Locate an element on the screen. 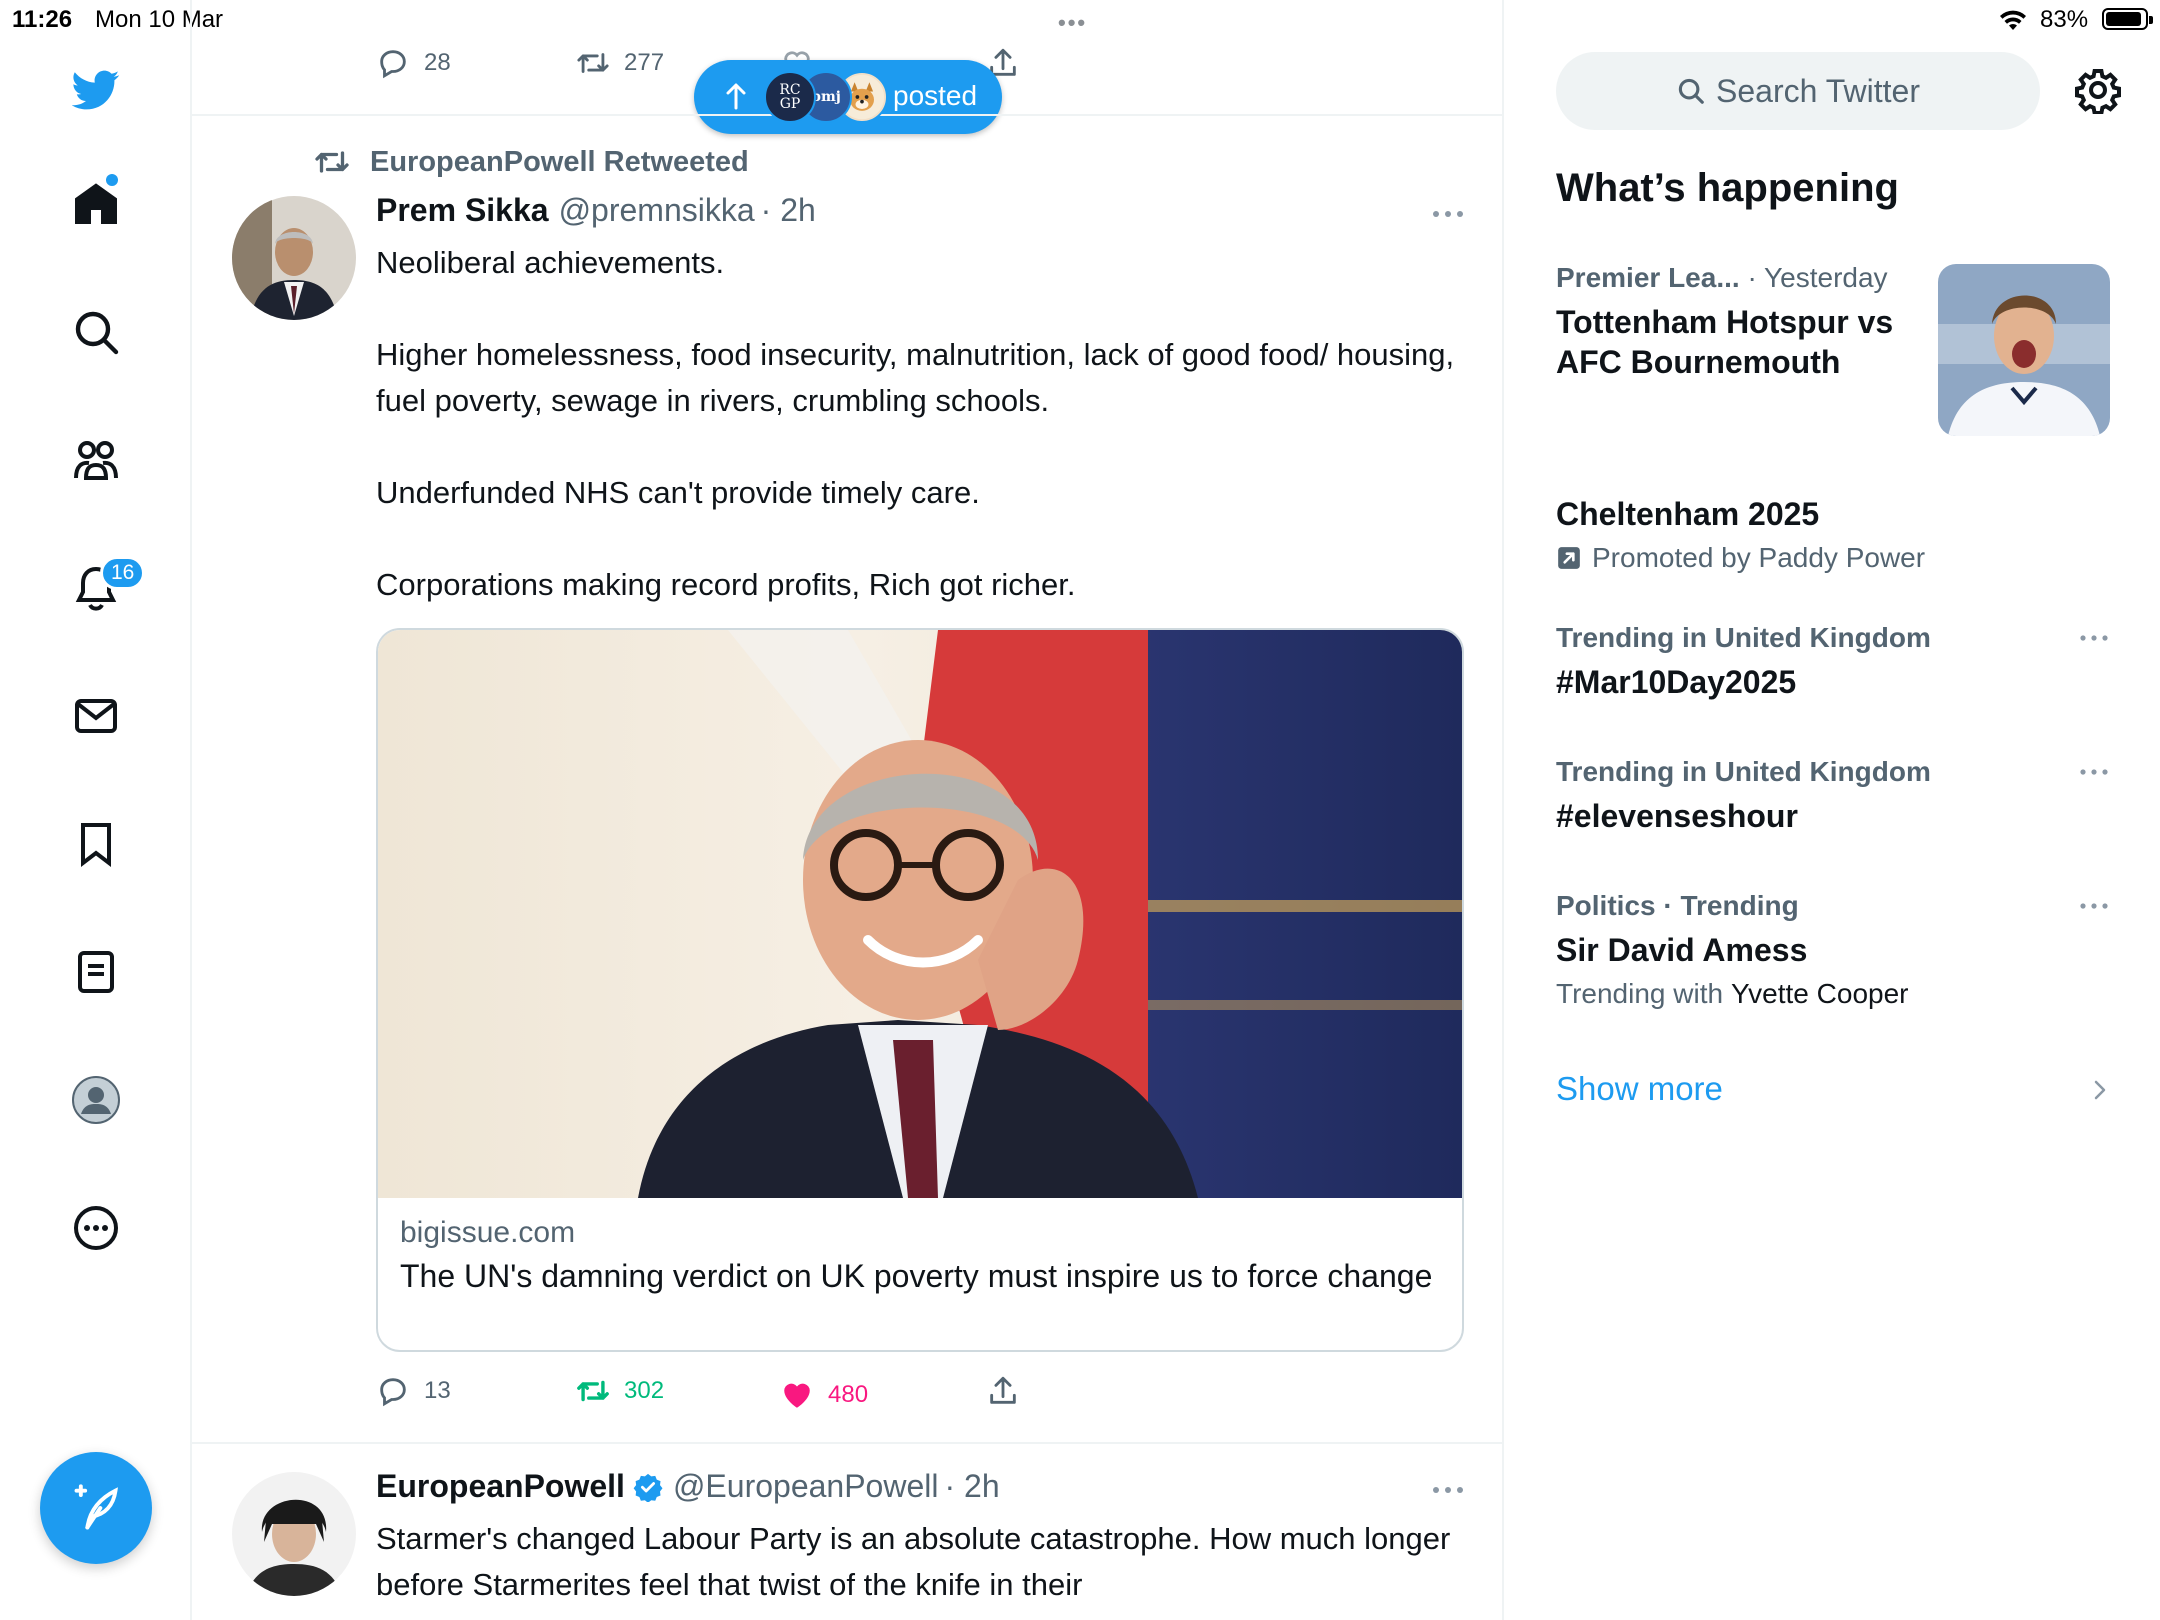 The image size is (2160, 1620). tweet-header: Prem Sikka @premnsikka · 2h is located at coordinates (596, 210).